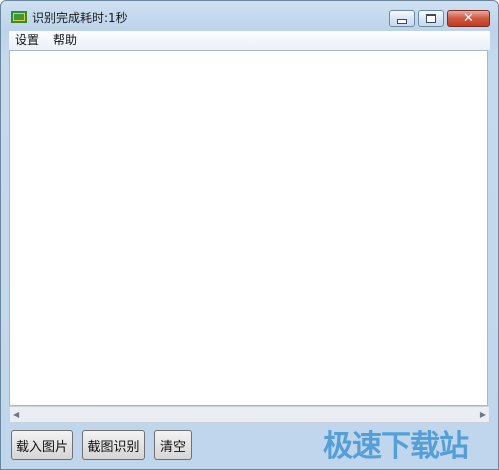 The width and height of the screenshot is (499, 470). Describe the element at coordinates (16, 414) in the screenshot. I see `scroll-left-icon: ◀` at that location.